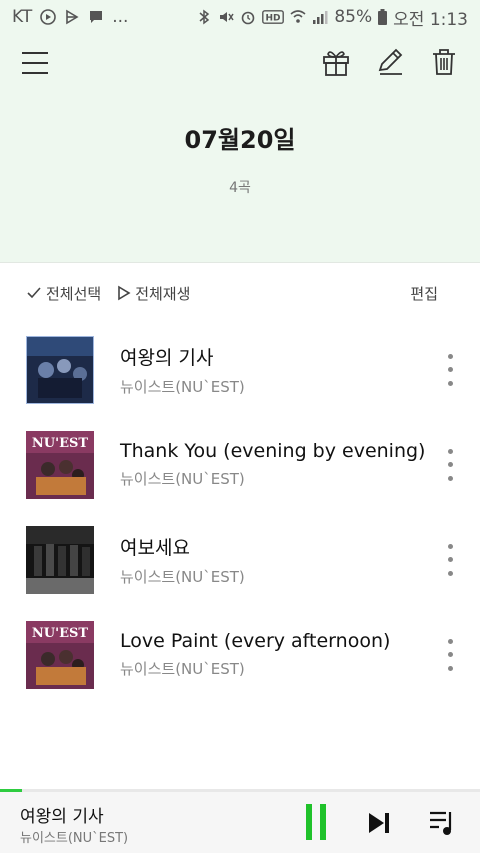 Image resolution: width=480 pixels, height=853 pixels. I want to click on track-title: Thank You (evening by evening), so click(273, 451).